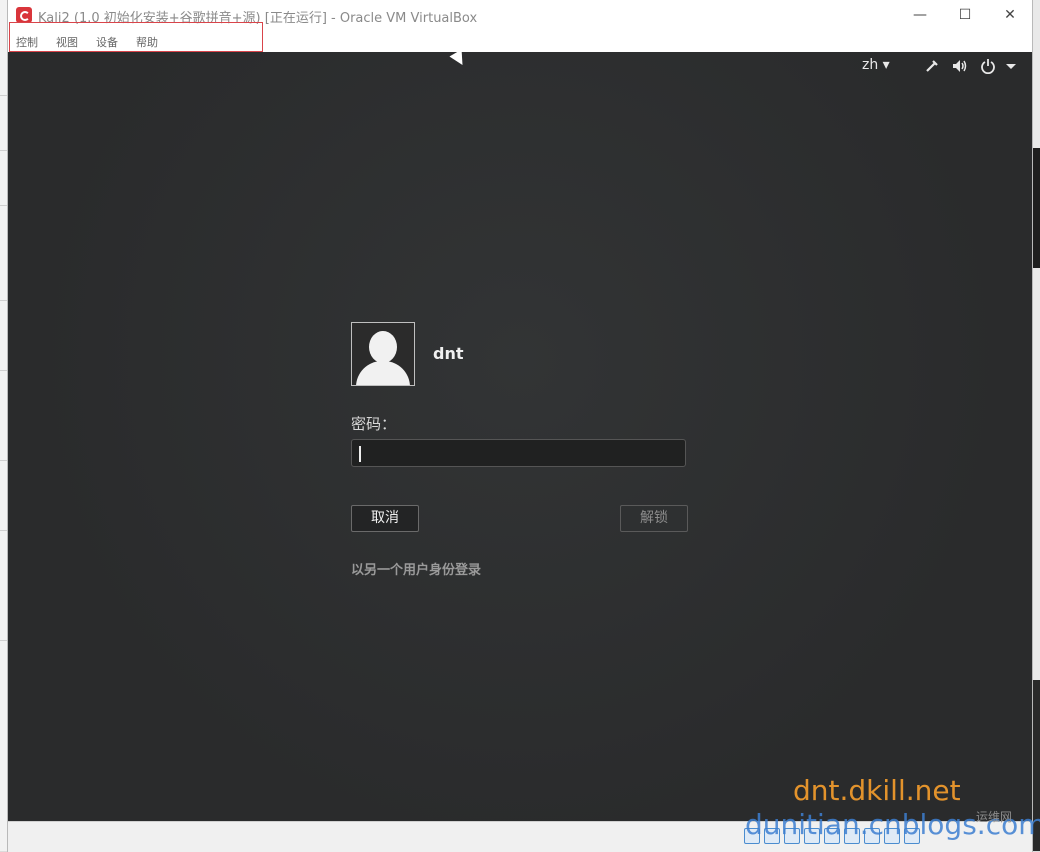  Describe the element at coordinates (385, 518) in the screenshot. I see `cancel-button: 取消` at that location.